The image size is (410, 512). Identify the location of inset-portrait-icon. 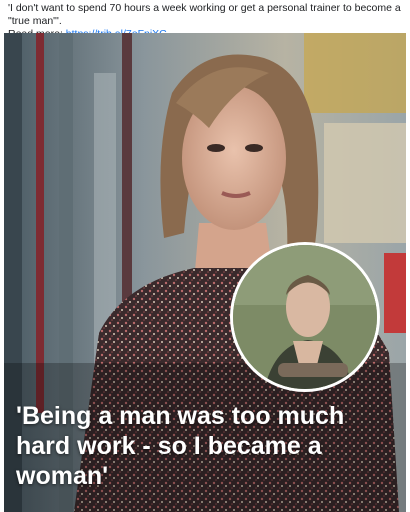
(305, 317).